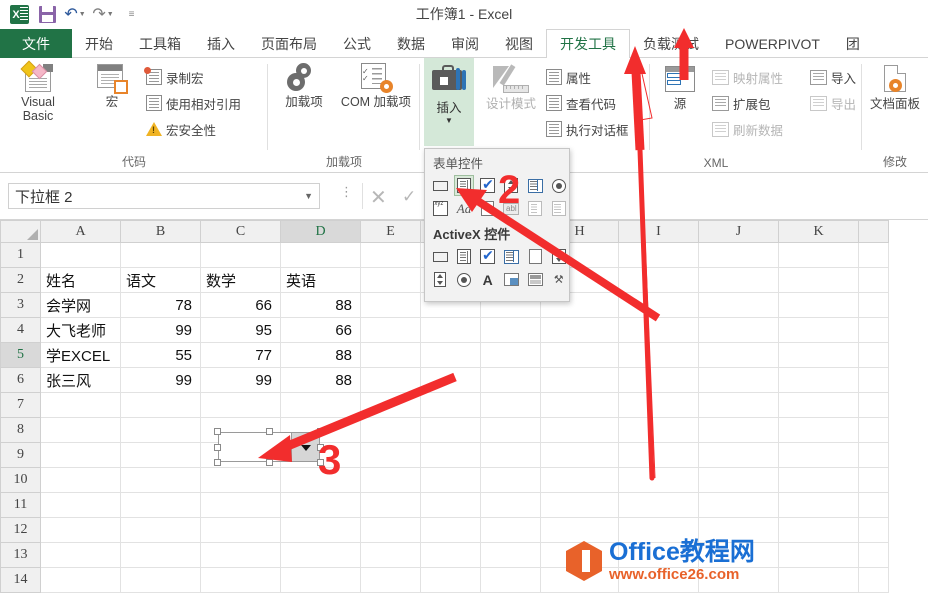 The width and height of the screenshot is (928, 593). I want to click on cell-g7, so click(510, 405).